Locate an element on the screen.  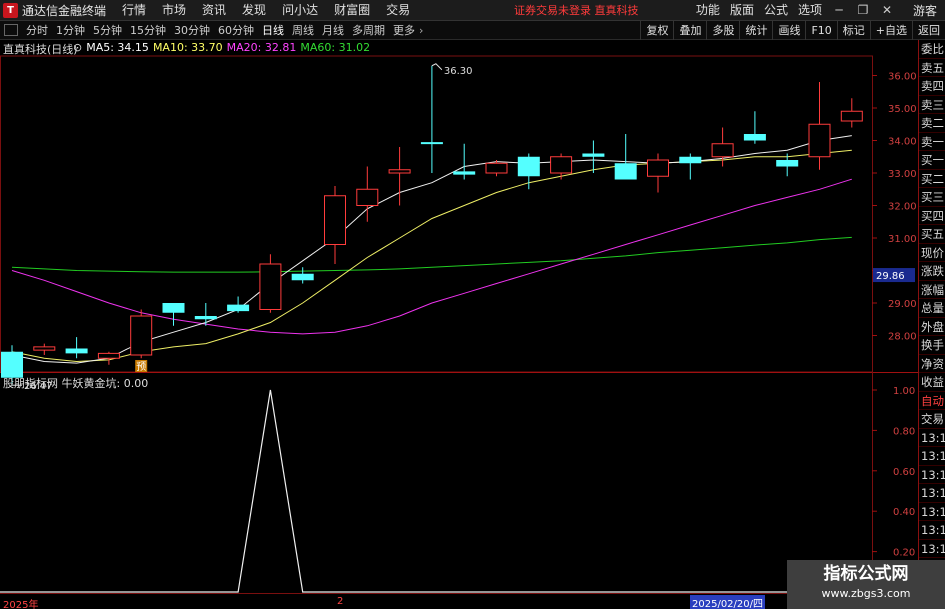
side-panel-item: 净资 is located at coordinates (932, 364).